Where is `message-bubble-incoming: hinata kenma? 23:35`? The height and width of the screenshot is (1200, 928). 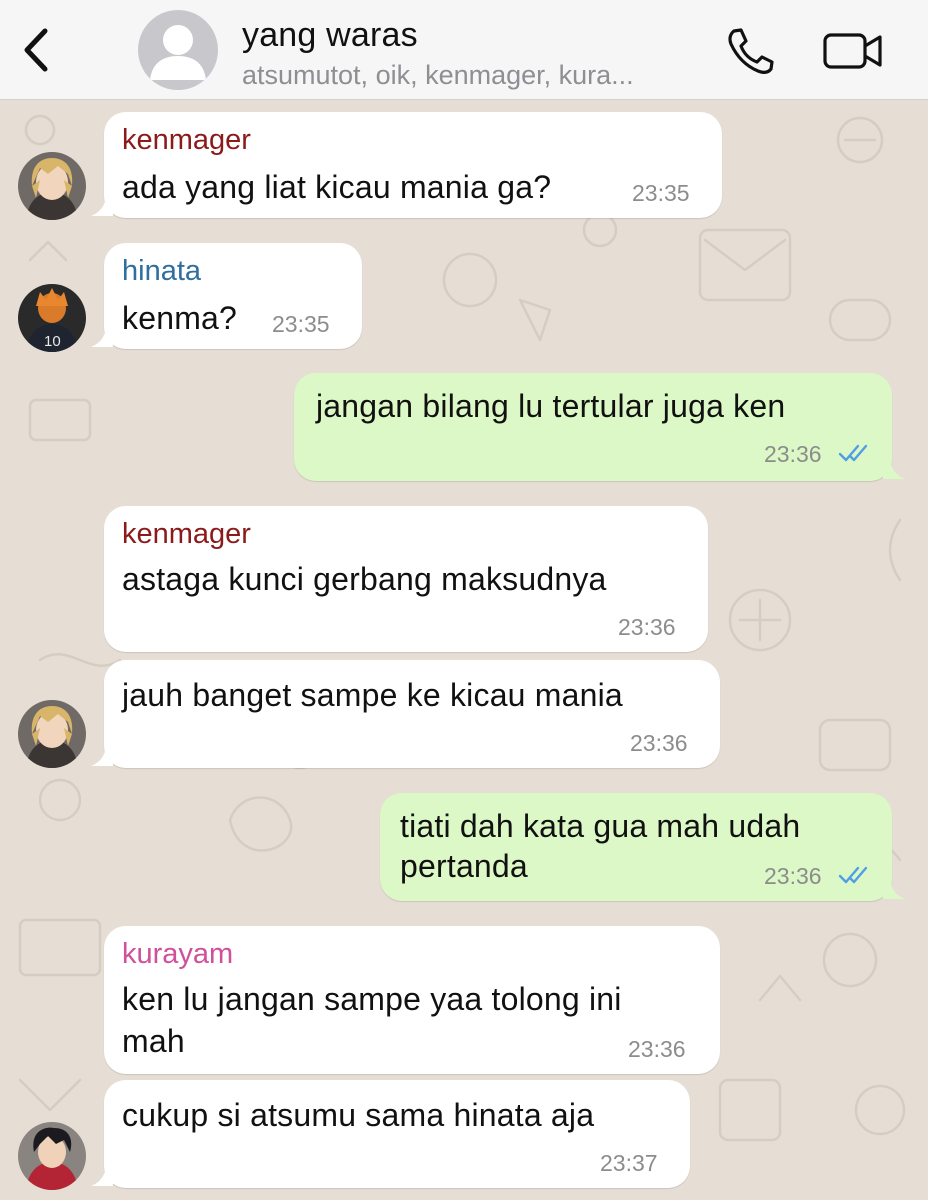
message-bubble-incoming: hinata kenma? 23:35 is located at coordinates (233, 296).